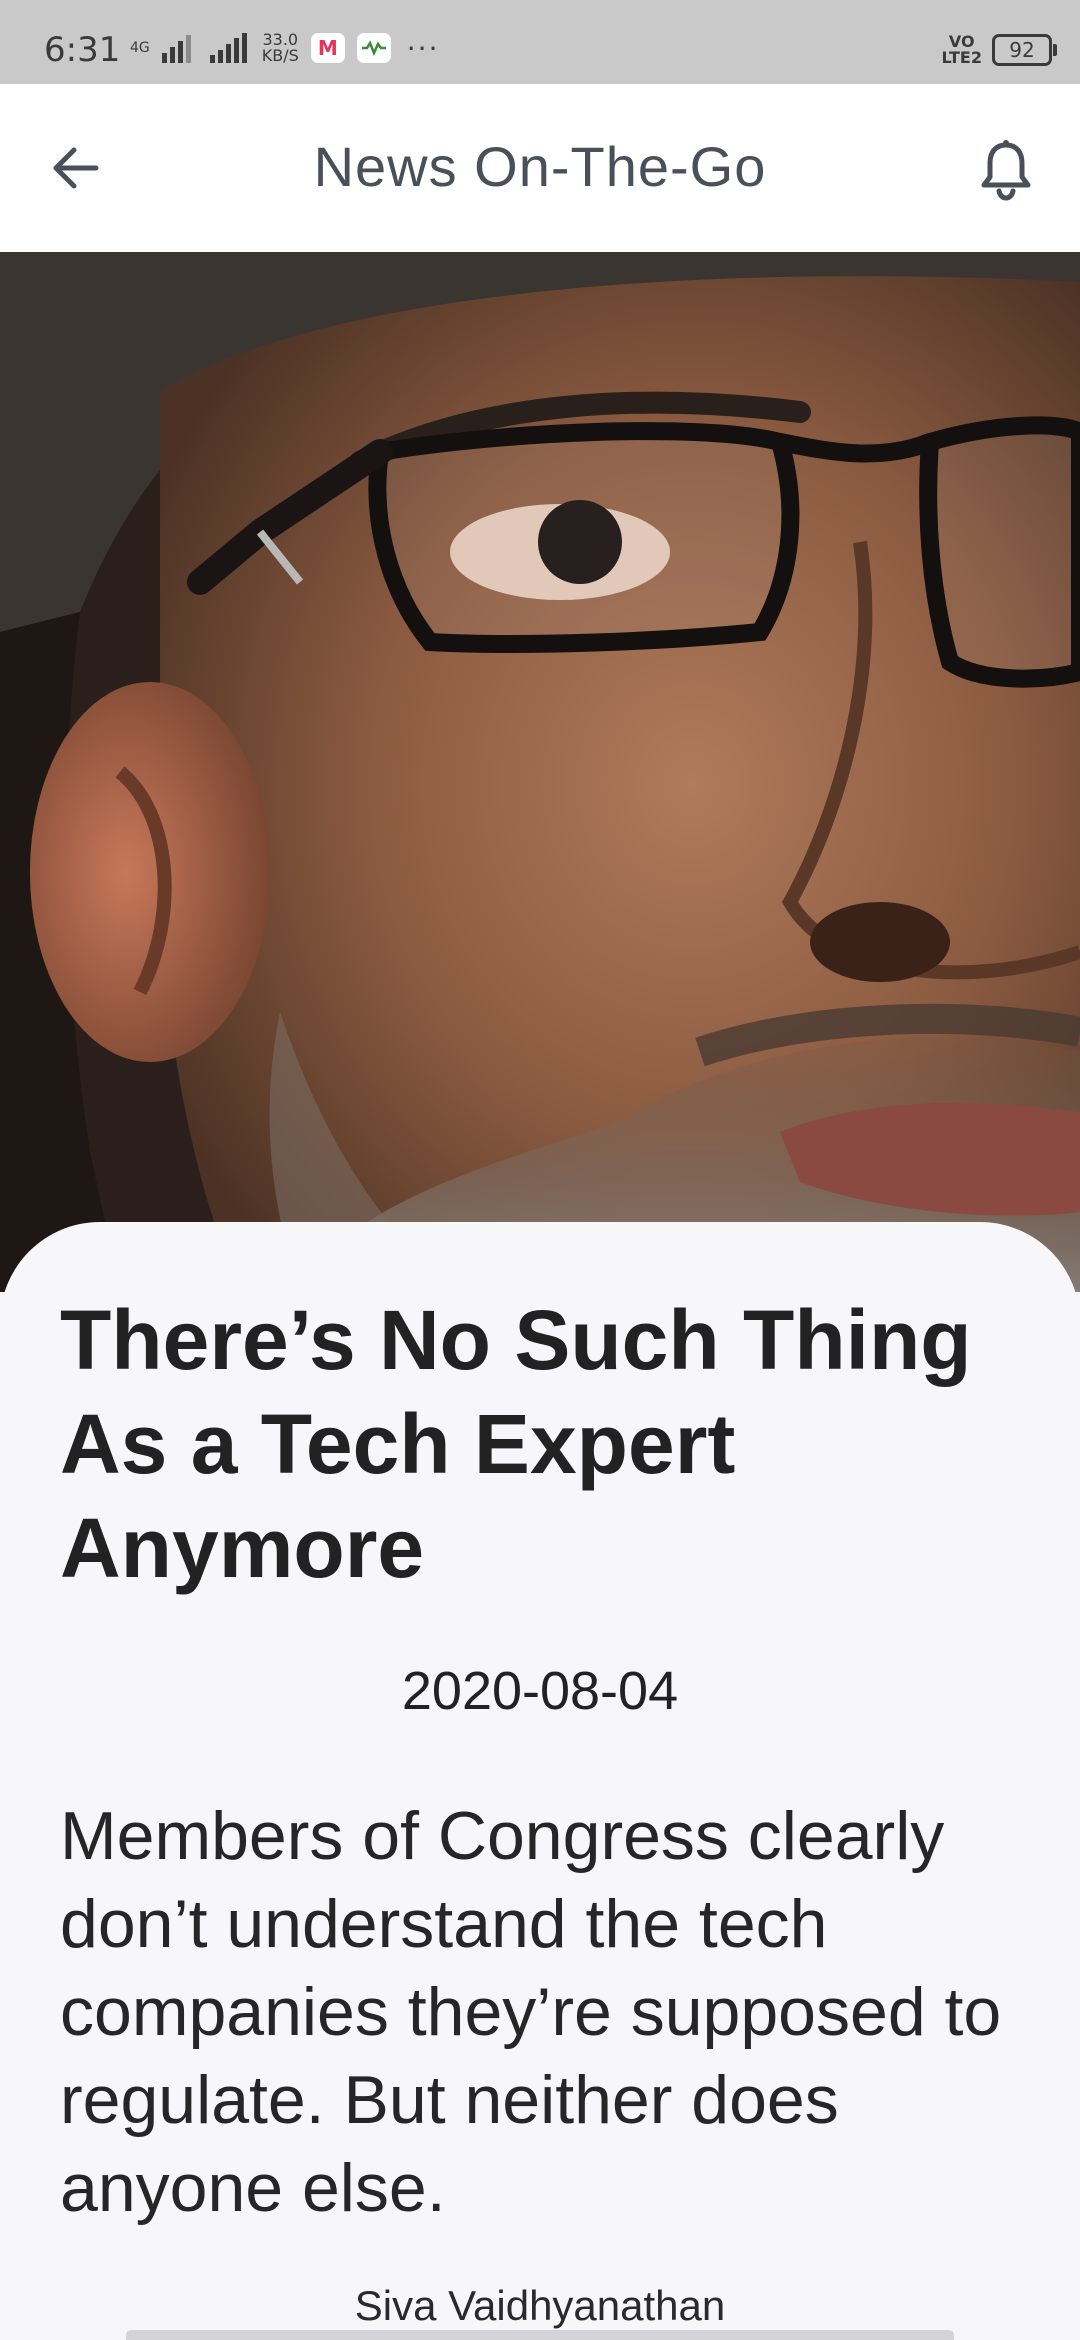 The width and height of the screenshot is (1080, 2340). I want to click on notifications-button, so click(1006, 170).